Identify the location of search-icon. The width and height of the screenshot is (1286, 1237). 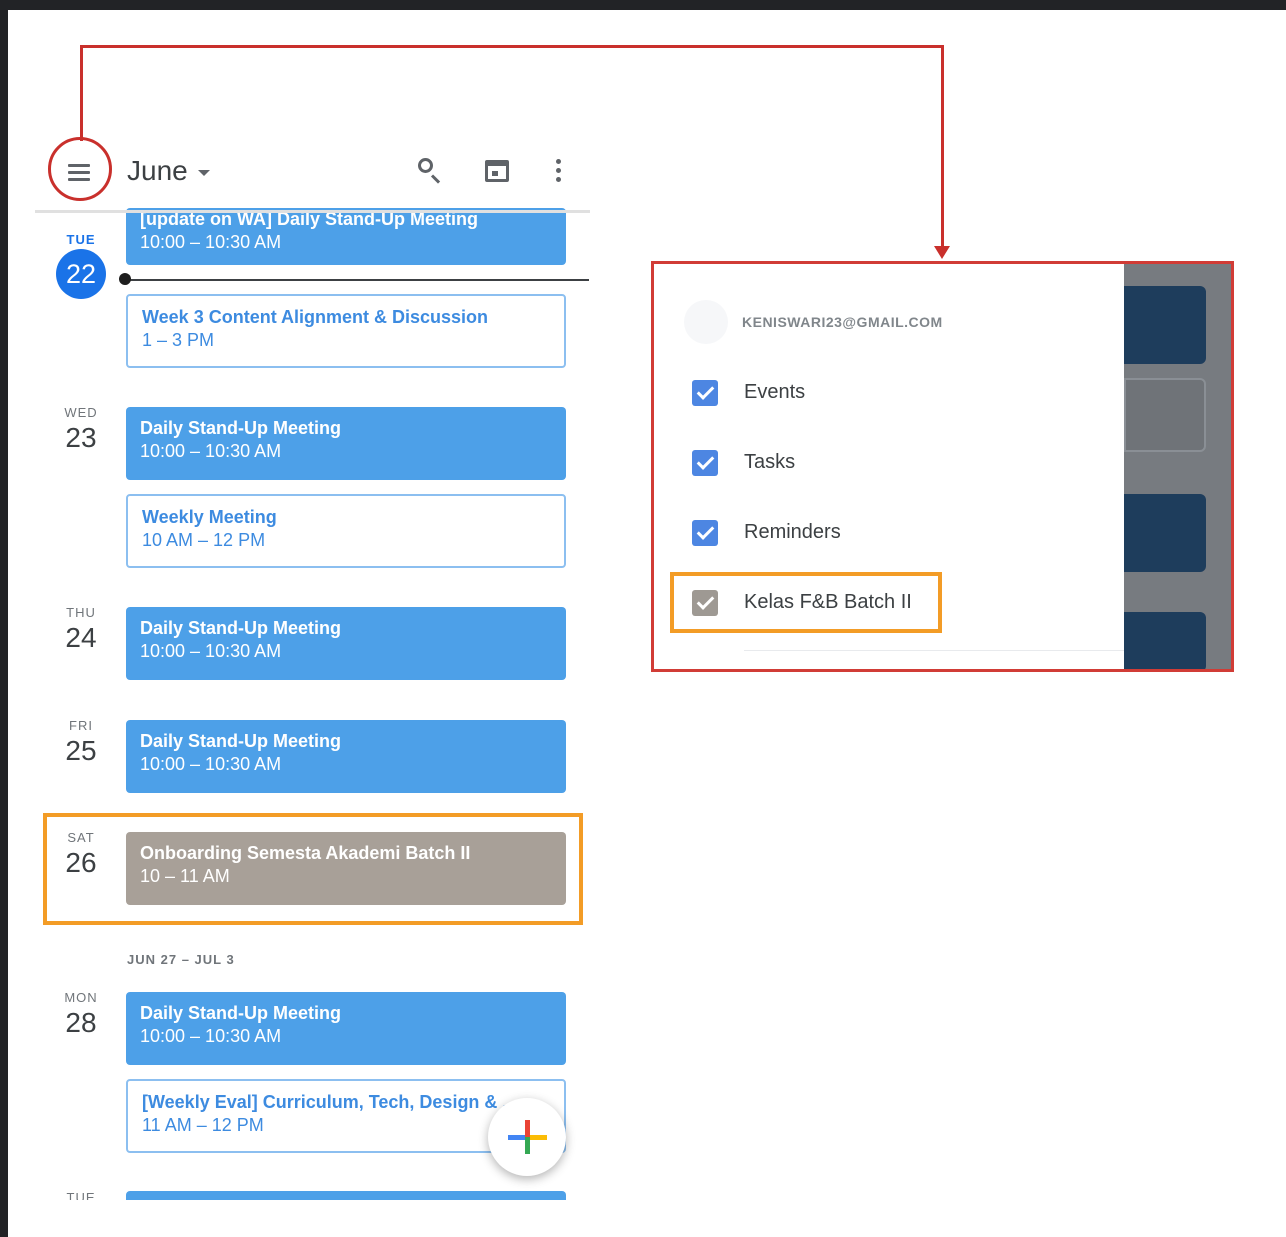
(431, 171).